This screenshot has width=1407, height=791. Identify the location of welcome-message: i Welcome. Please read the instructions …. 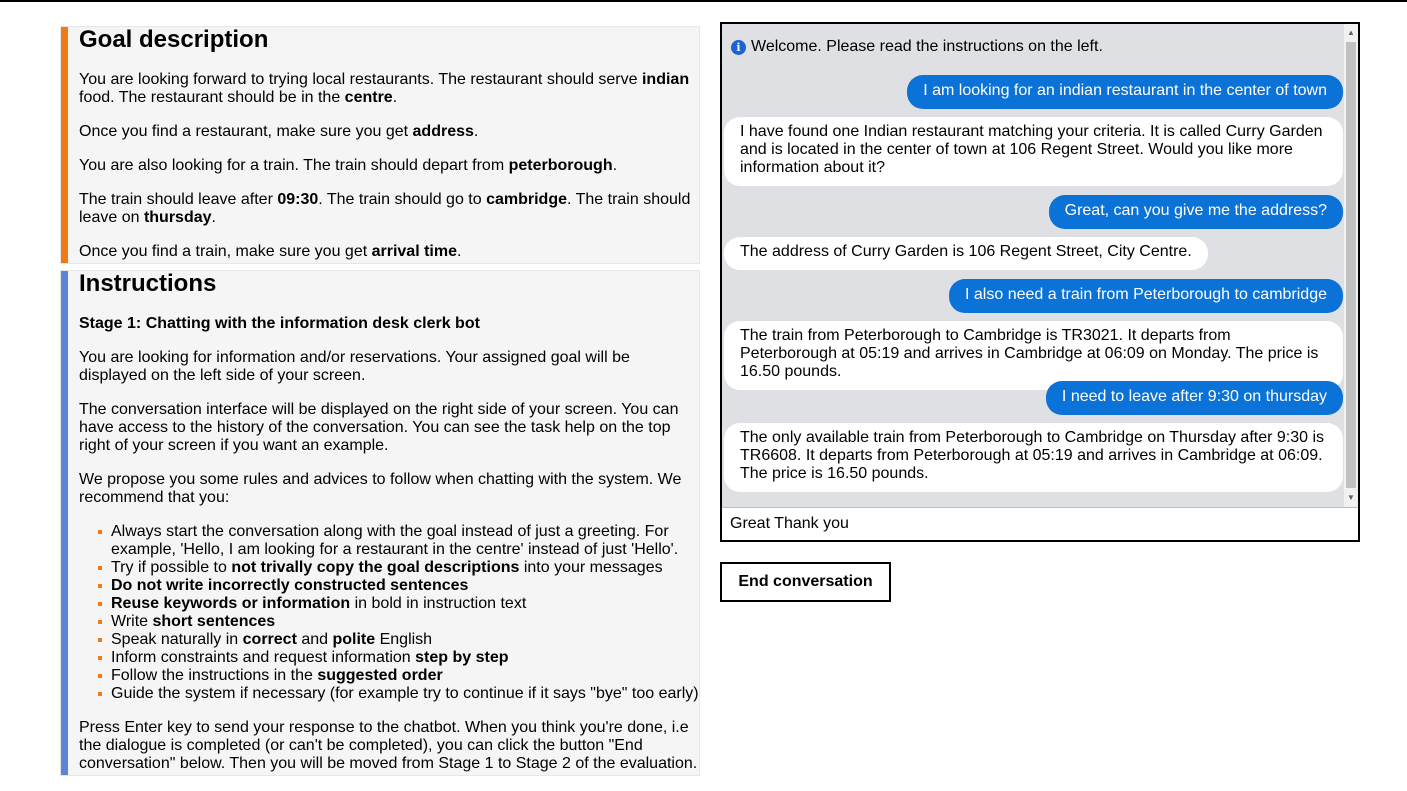
(917, 47).